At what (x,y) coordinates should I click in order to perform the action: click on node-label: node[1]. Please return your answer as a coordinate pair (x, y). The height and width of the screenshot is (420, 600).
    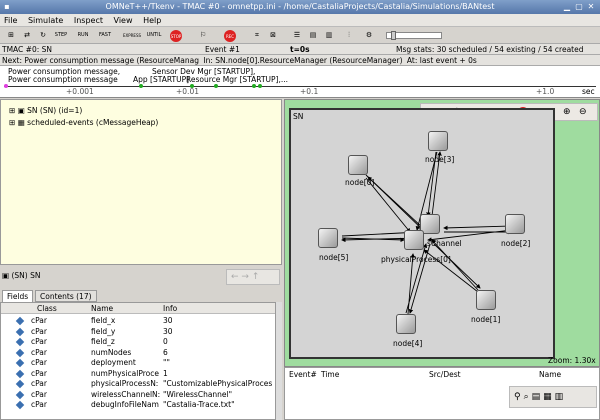
    Looking at the image, I should click on (486, 319).